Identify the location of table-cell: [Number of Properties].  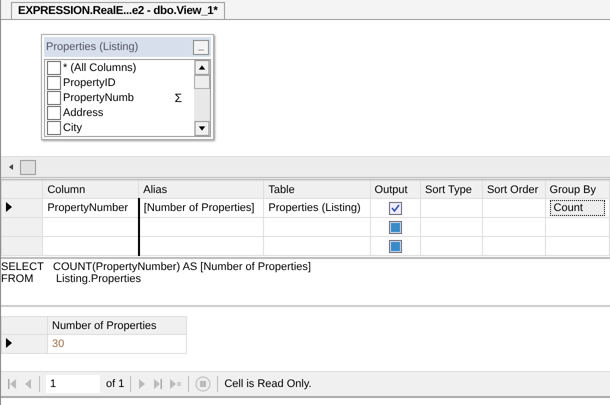
(201, 208).